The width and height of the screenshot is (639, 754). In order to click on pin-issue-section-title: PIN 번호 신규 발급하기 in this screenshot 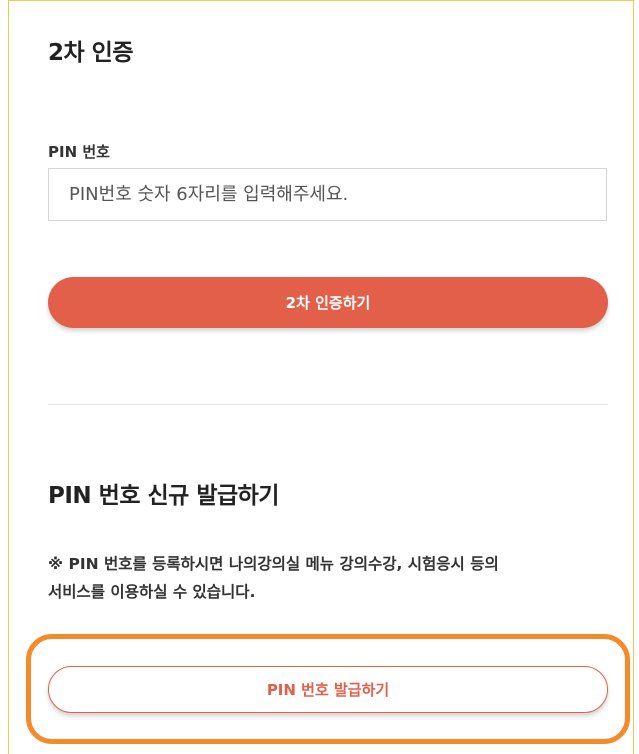, I will do `click(163, 496)`.